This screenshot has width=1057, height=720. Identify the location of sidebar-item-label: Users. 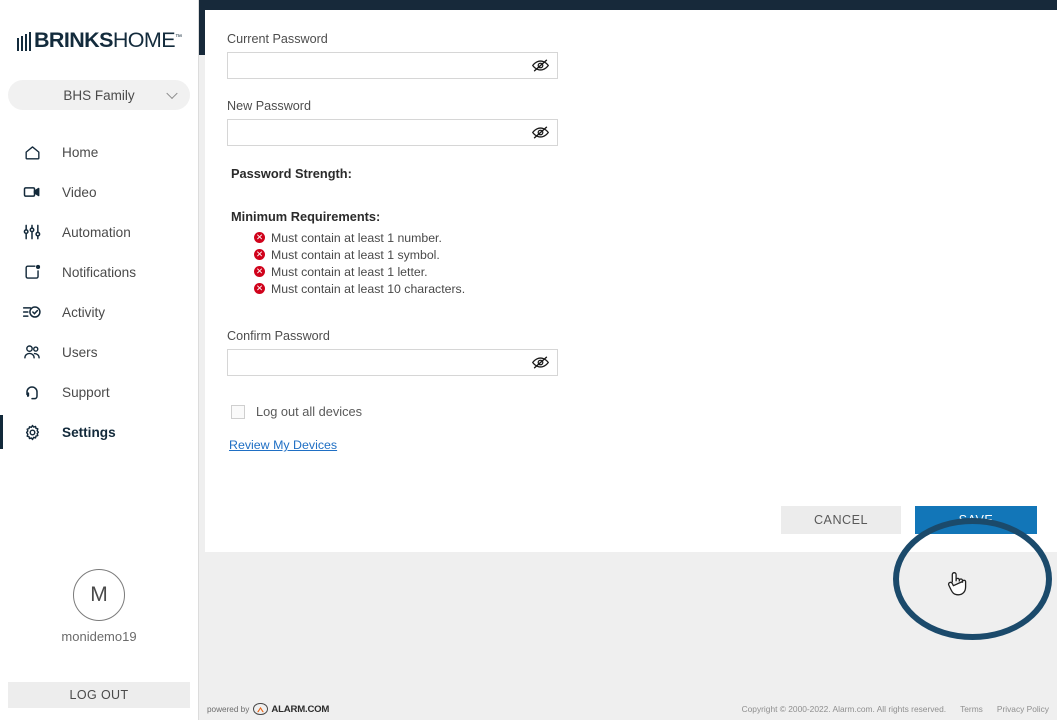
(80, 352).